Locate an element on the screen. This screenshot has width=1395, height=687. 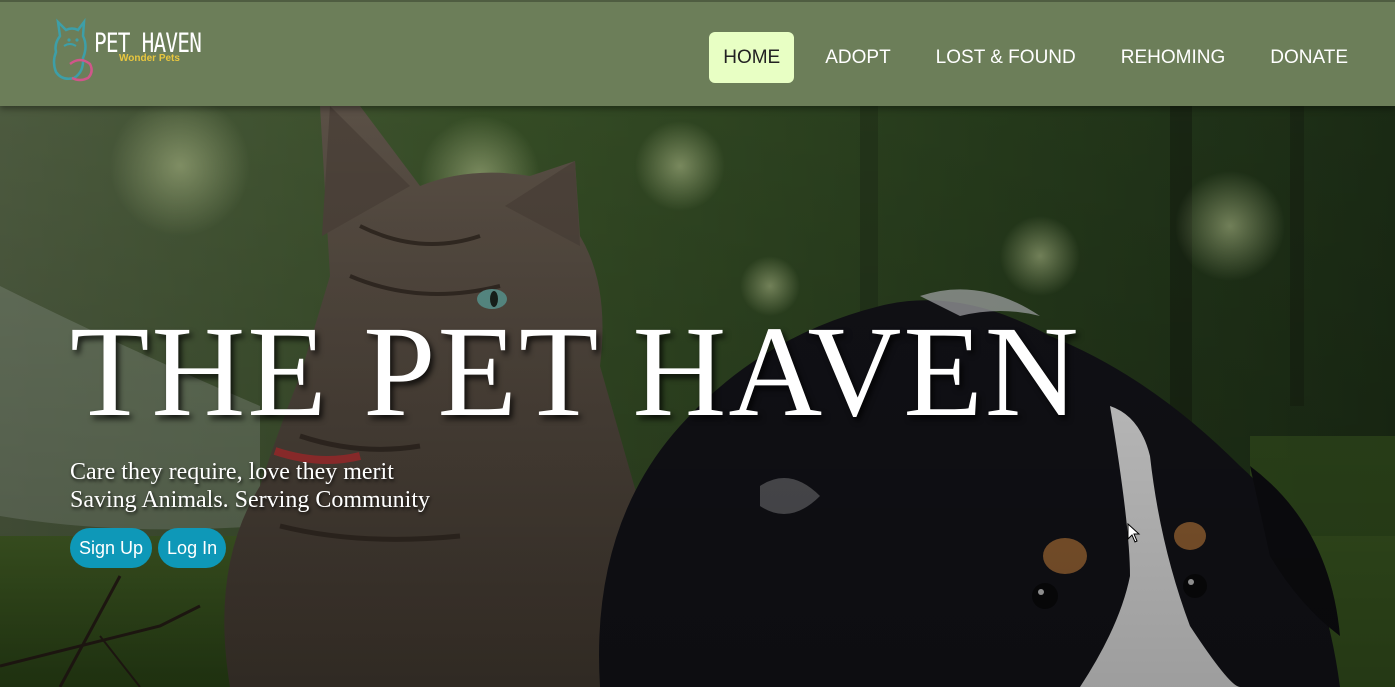
nav-item-lost-found: LOST & FOUND is located at coordinates (1006, 57).